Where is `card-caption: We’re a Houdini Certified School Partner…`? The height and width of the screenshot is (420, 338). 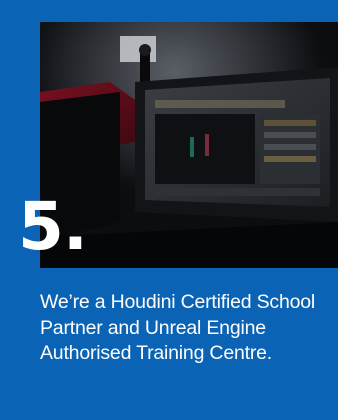
card-caption: We’re a Houdini Certified School Partner… is located at coordinates (178, 327).